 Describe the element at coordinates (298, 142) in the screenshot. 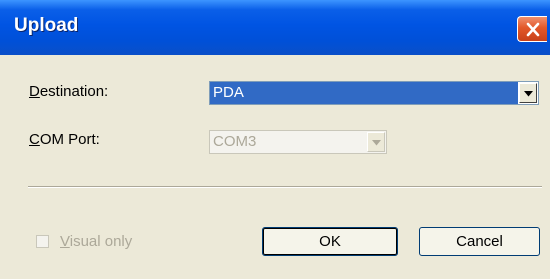

I see `com-port-combobox: COM3` at that location.